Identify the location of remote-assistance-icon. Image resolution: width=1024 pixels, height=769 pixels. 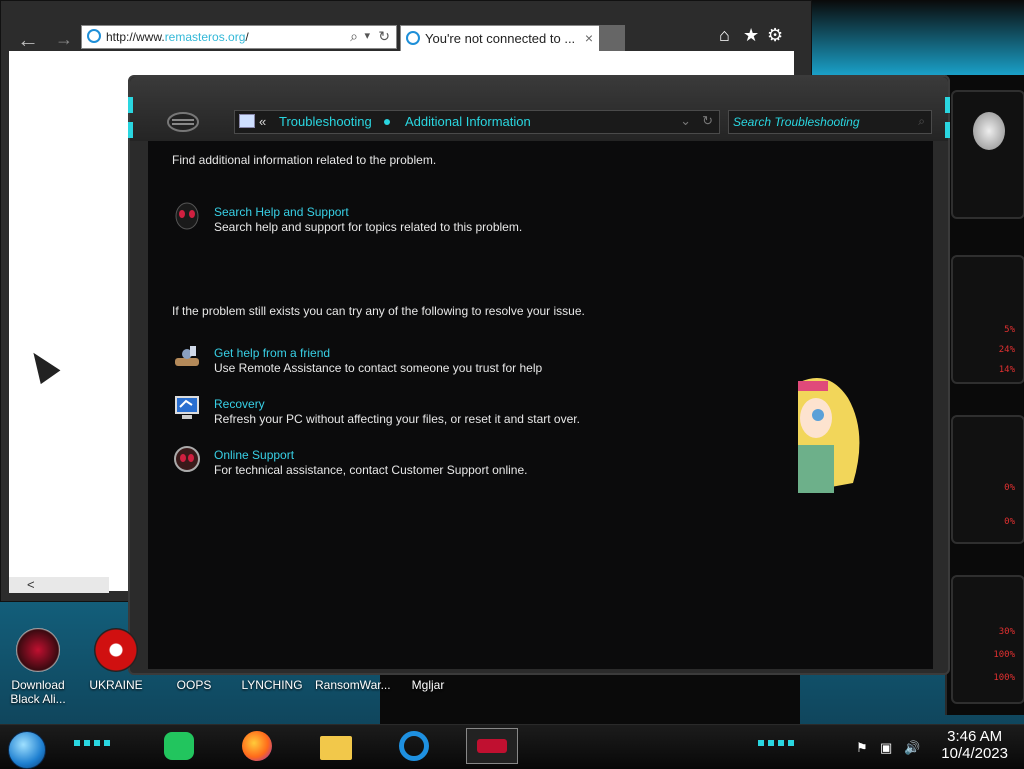
(187, 356).